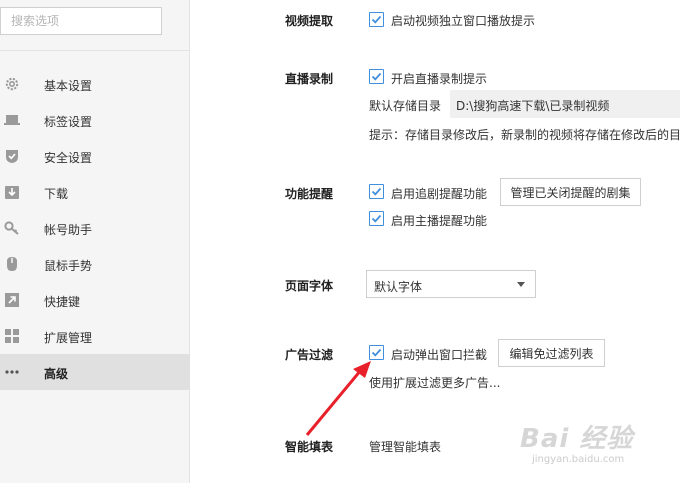 This screenshot has width=680, height=483. I want to click on sidebar-item-security: 安全设置, so click(95, 156).